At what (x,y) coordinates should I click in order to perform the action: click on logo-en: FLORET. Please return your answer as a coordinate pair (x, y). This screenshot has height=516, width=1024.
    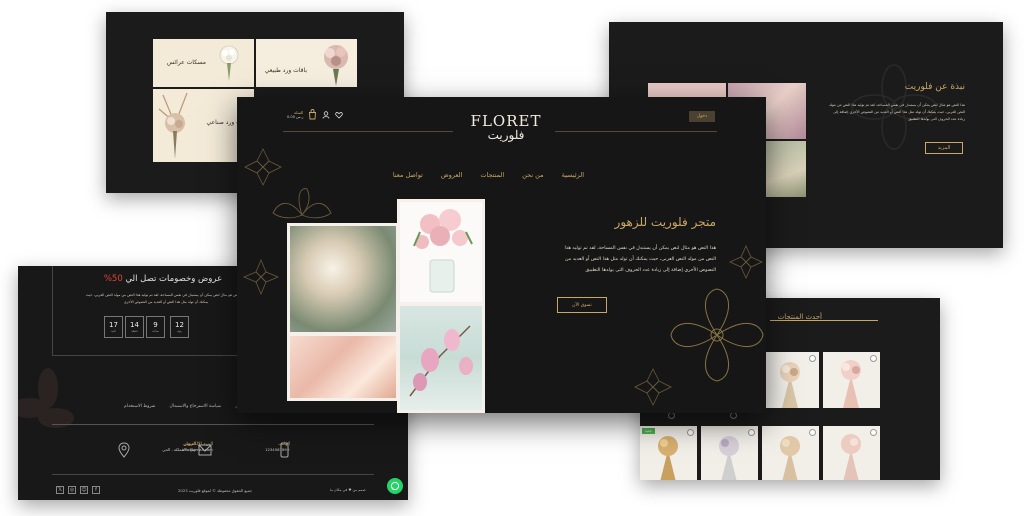
    Looking at the image, I should click on (506, 121).